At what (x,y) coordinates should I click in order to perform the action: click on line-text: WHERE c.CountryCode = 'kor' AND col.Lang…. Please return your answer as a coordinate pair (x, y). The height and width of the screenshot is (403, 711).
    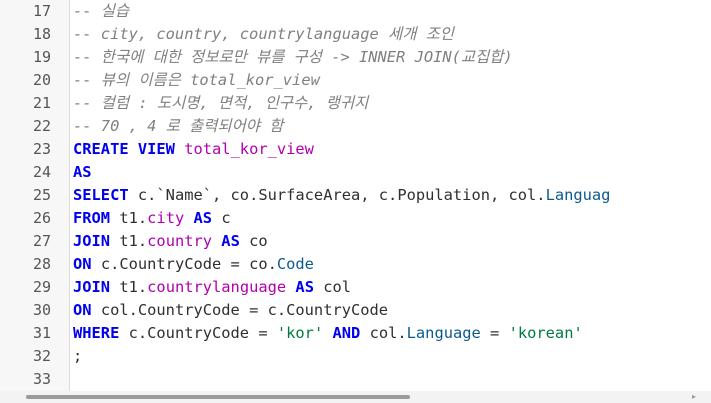
    Looking at the image, I should click on (328, 333).